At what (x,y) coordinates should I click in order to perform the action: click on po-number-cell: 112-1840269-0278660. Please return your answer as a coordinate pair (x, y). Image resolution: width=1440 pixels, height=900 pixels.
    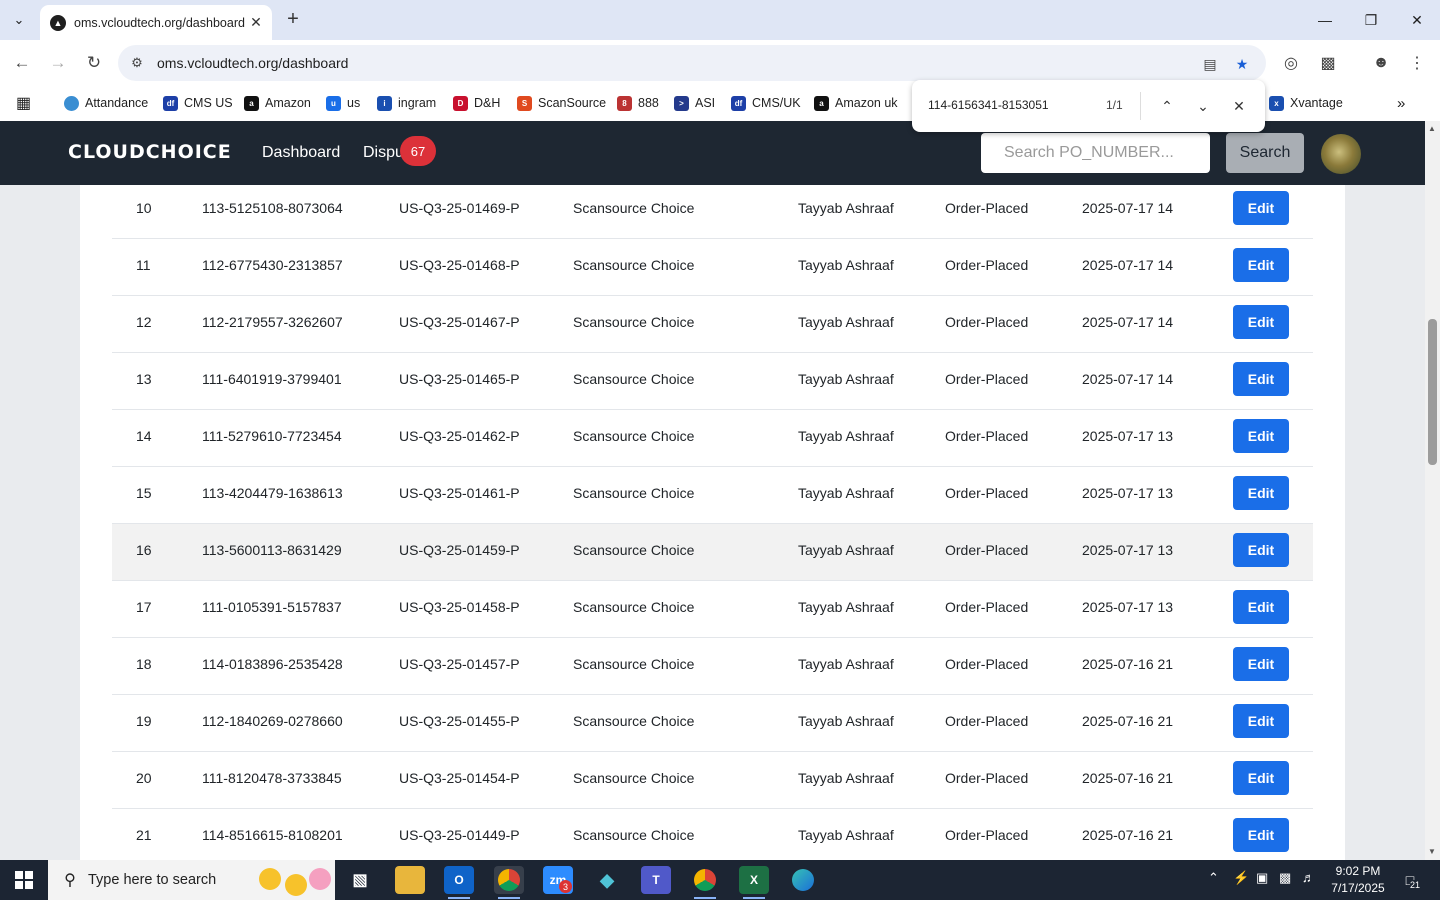
    Looking at the image, I should click on (272, 721).